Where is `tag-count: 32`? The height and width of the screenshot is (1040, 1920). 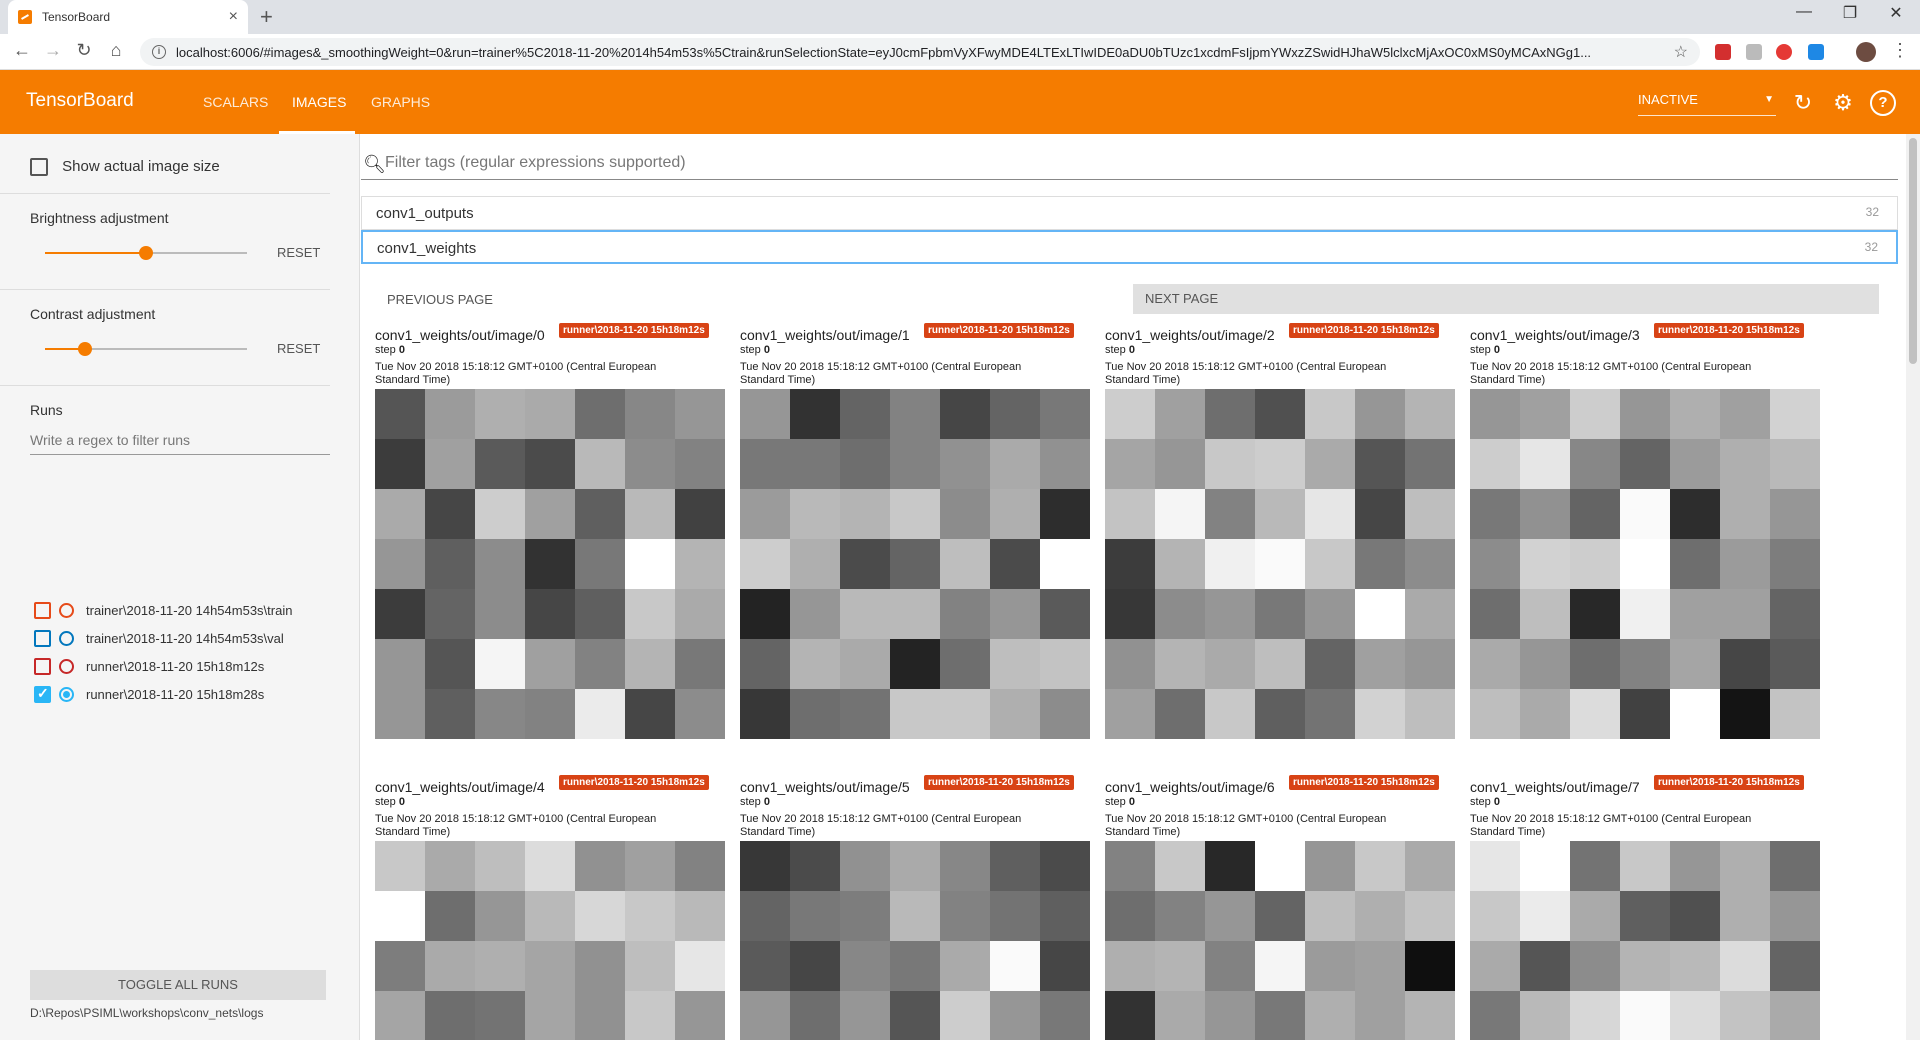
tag-count: 32 is located at coordinates (1871, 247).